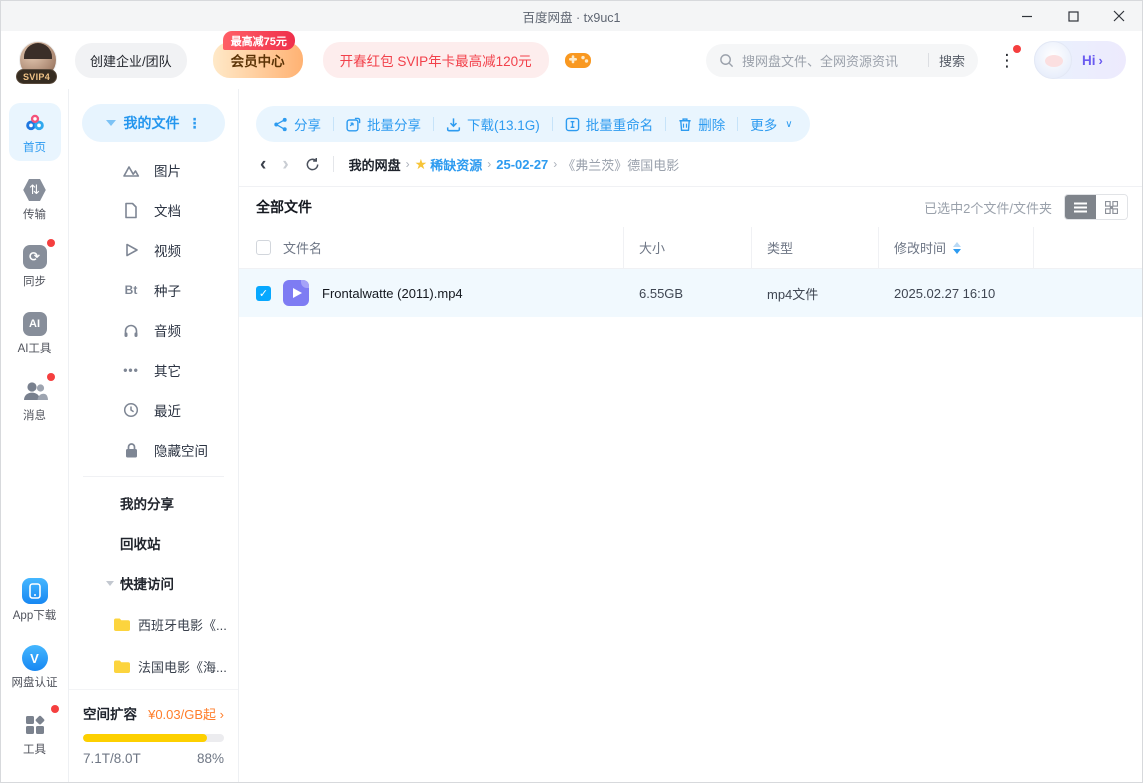  What do you see at coordinates (34, 616) in the screenshot?
I see `rail-label-app-download: App下载` at bounding box center [34, 616].